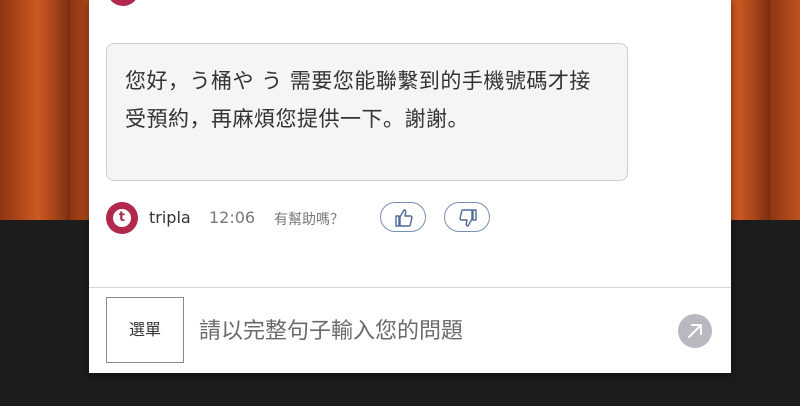 This screenshot has width=800, height=406. Describe the element at coordinates (145, 330) in the screenshot. I see `menu-button: 選單` at that location.